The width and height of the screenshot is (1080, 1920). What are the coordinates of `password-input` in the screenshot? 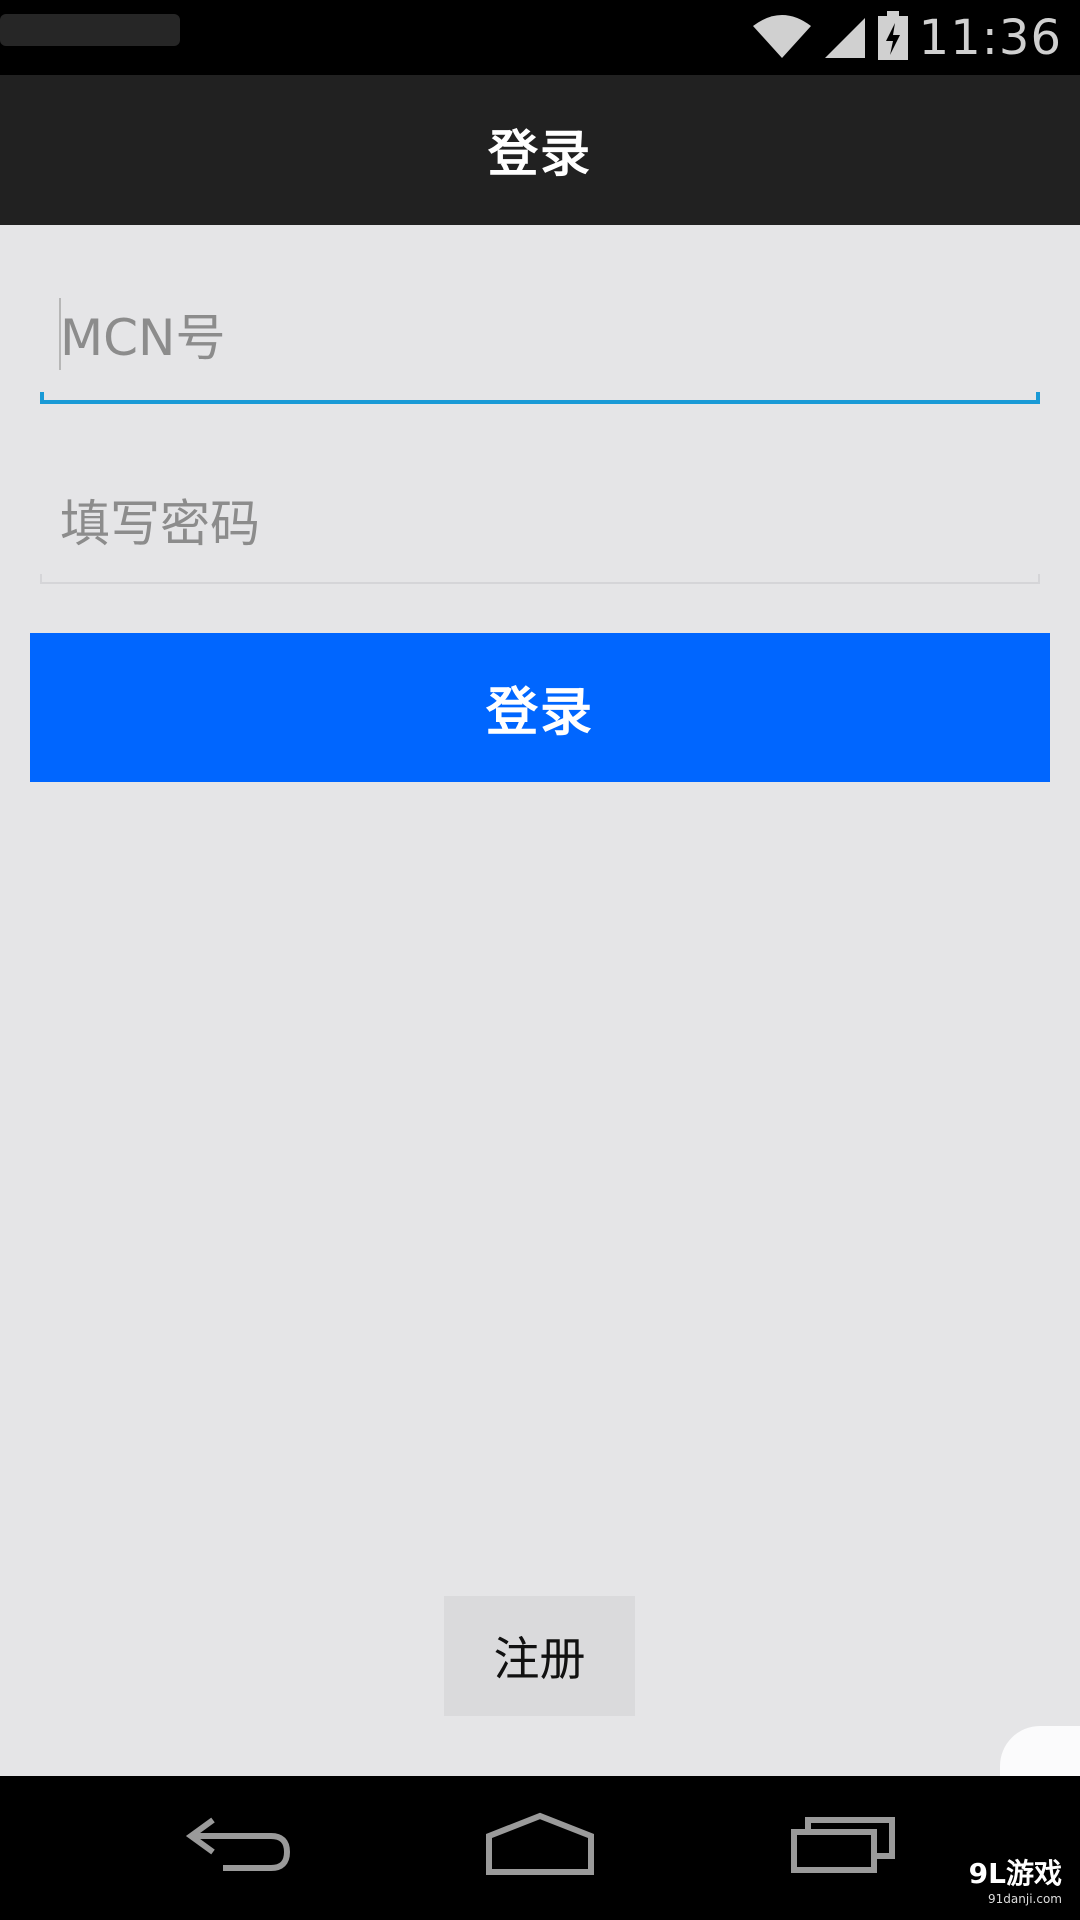 It's located at (539, 524).